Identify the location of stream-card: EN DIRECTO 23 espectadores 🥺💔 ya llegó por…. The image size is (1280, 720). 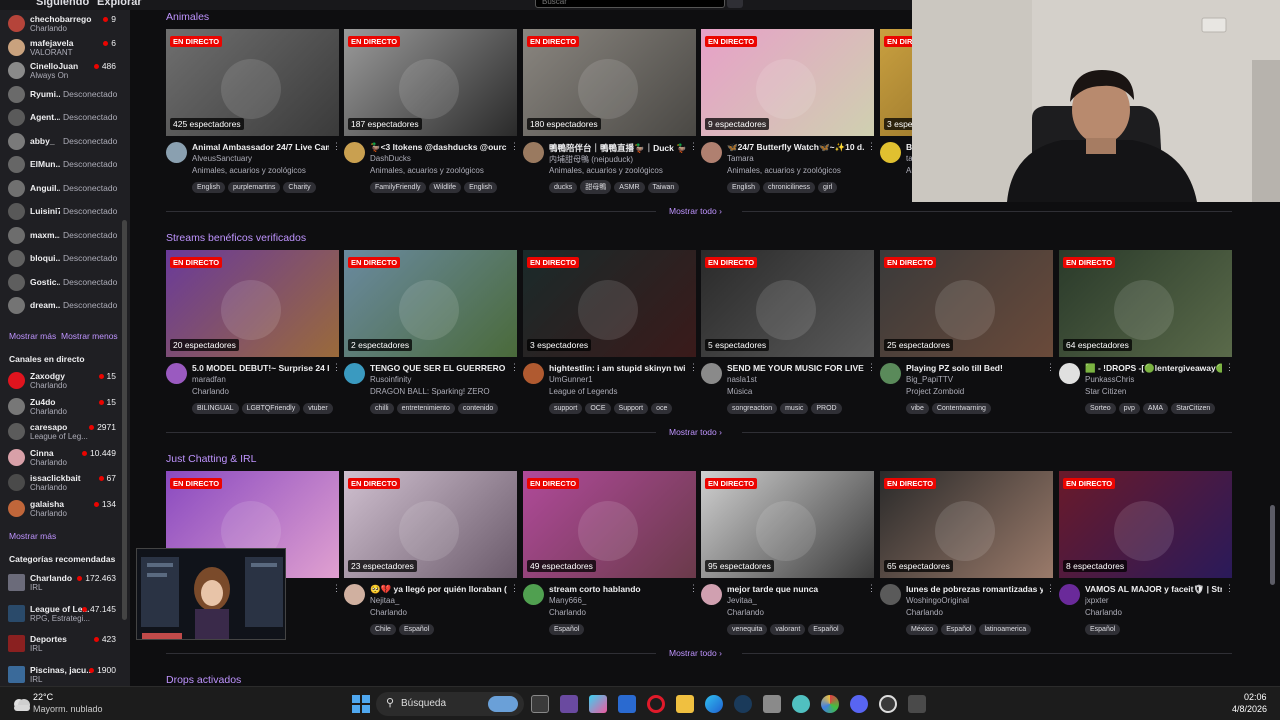
(431, 556).